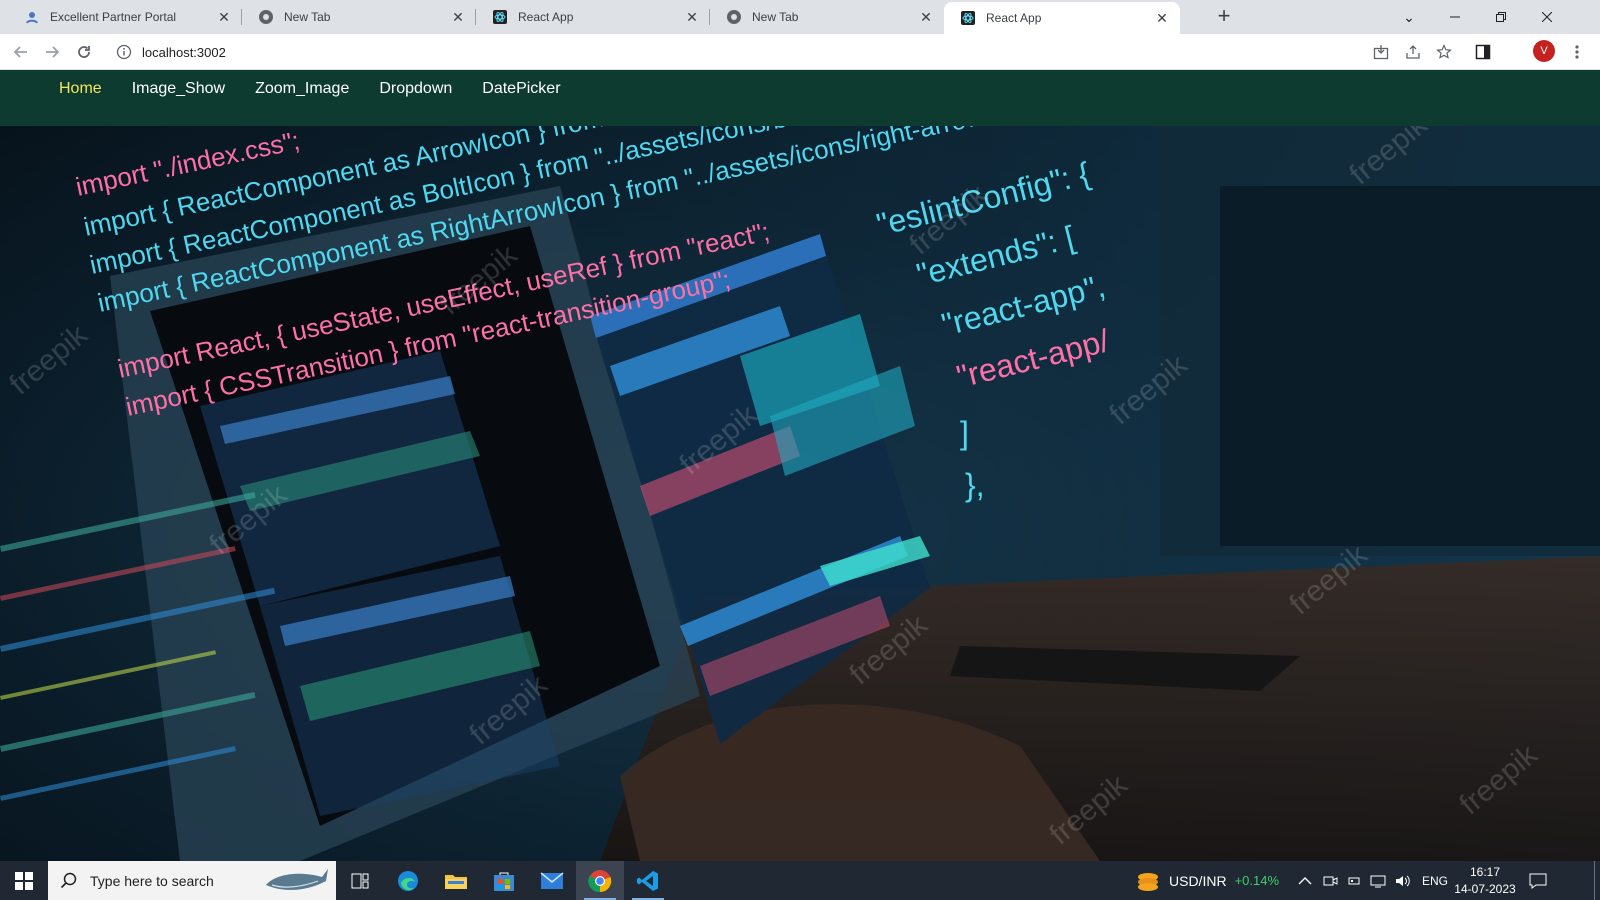  I want to click on back-button, so click(21, 52).